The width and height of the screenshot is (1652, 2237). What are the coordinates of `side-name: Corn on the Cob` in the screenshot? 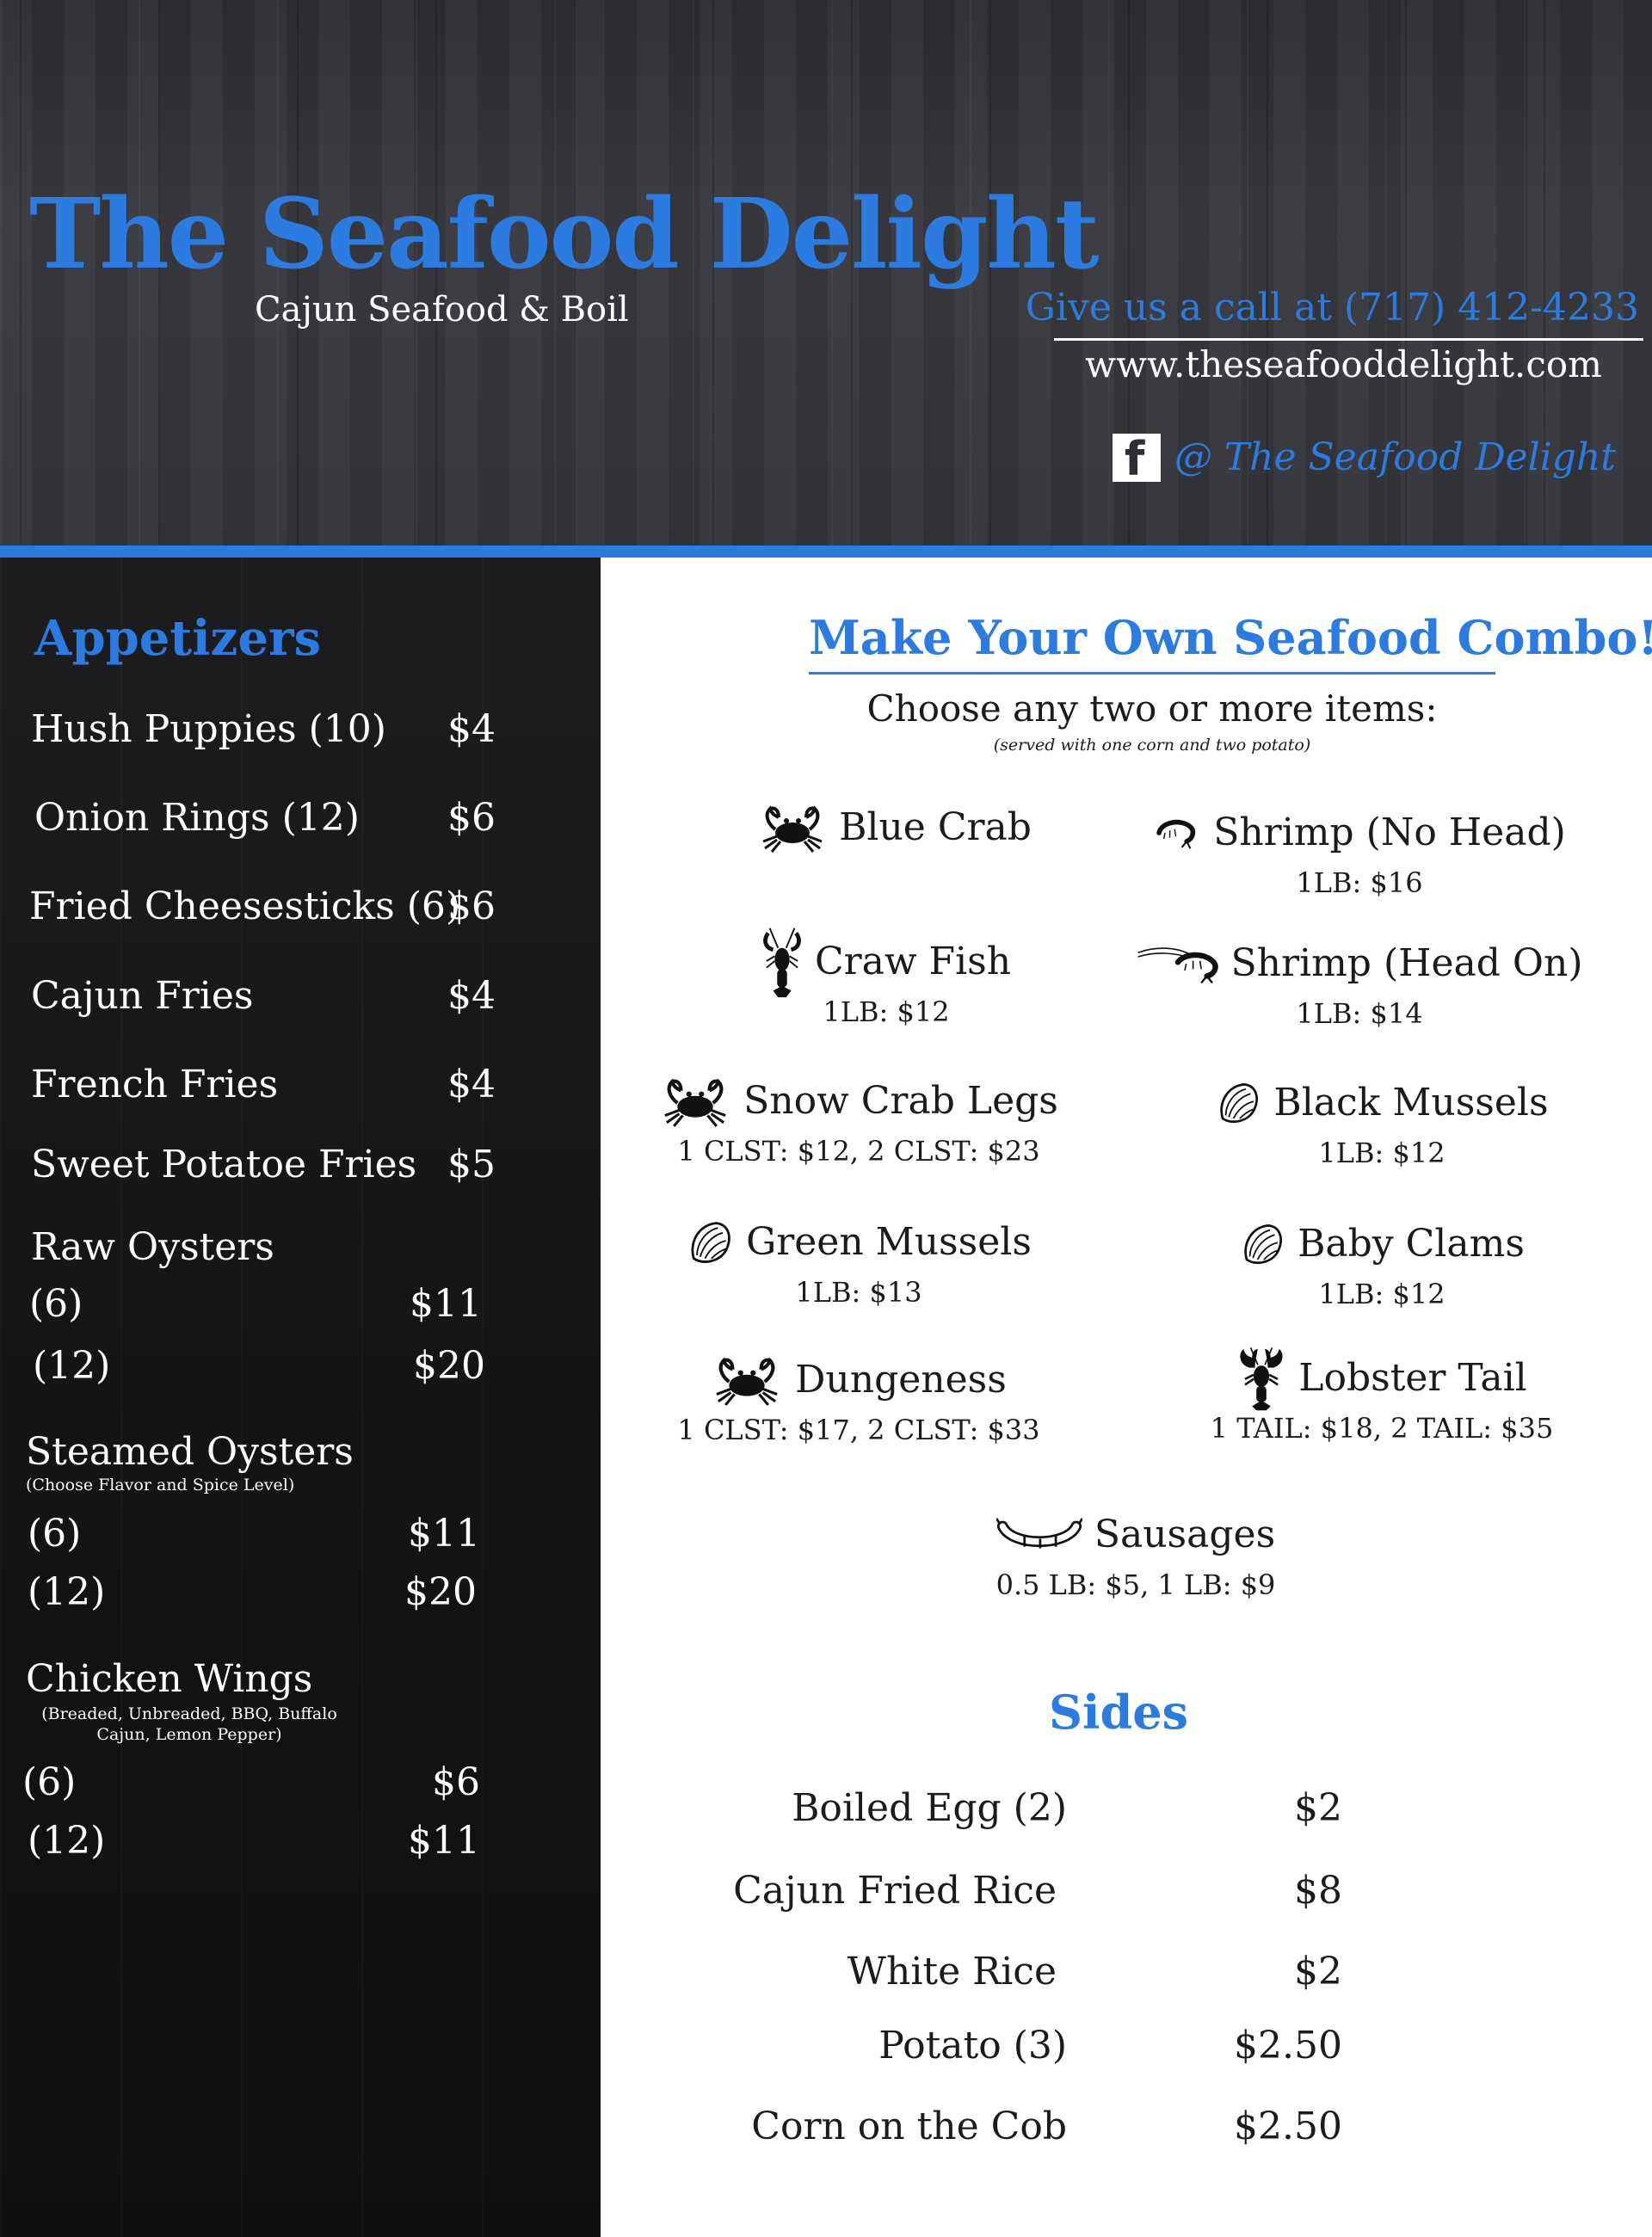 It's located at (909, 2126).